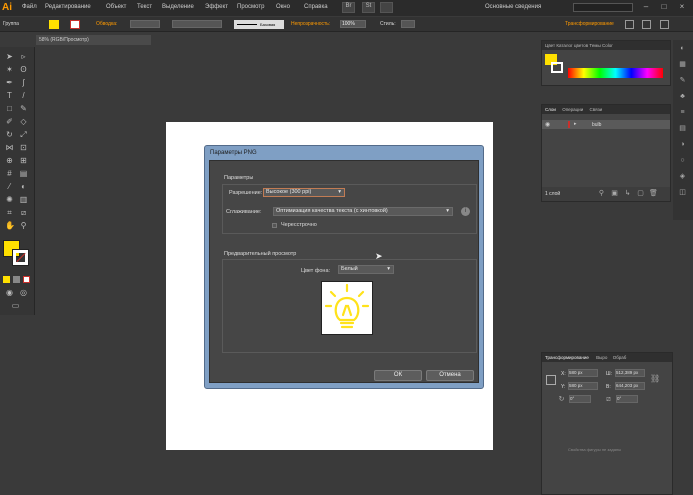  Describe the element at coordinates (682, 112) in the screenshot. I see `stroke-icon: ≡` at that location.